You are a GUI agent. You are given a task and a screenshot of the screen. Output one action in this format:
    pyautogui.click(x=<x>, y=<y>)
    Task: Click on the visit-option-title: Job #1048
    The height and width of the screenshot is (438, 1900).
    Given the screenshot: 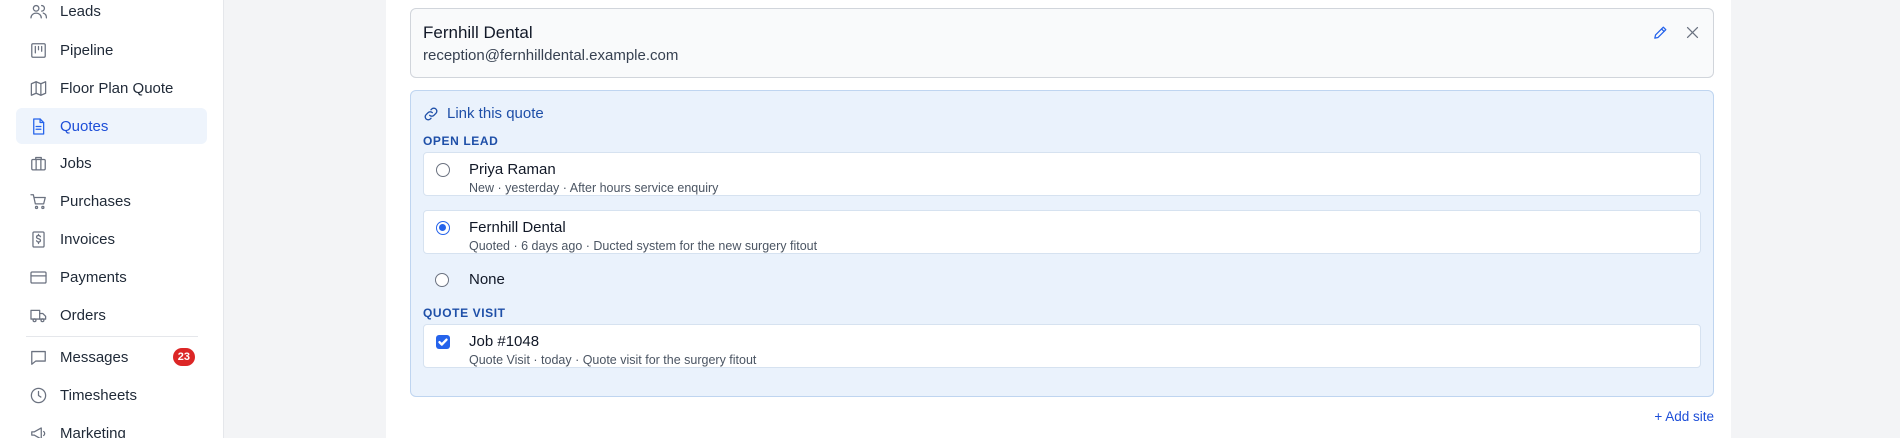 What is the action you would take?
    pyautogui.click(x=504, y=341)
    